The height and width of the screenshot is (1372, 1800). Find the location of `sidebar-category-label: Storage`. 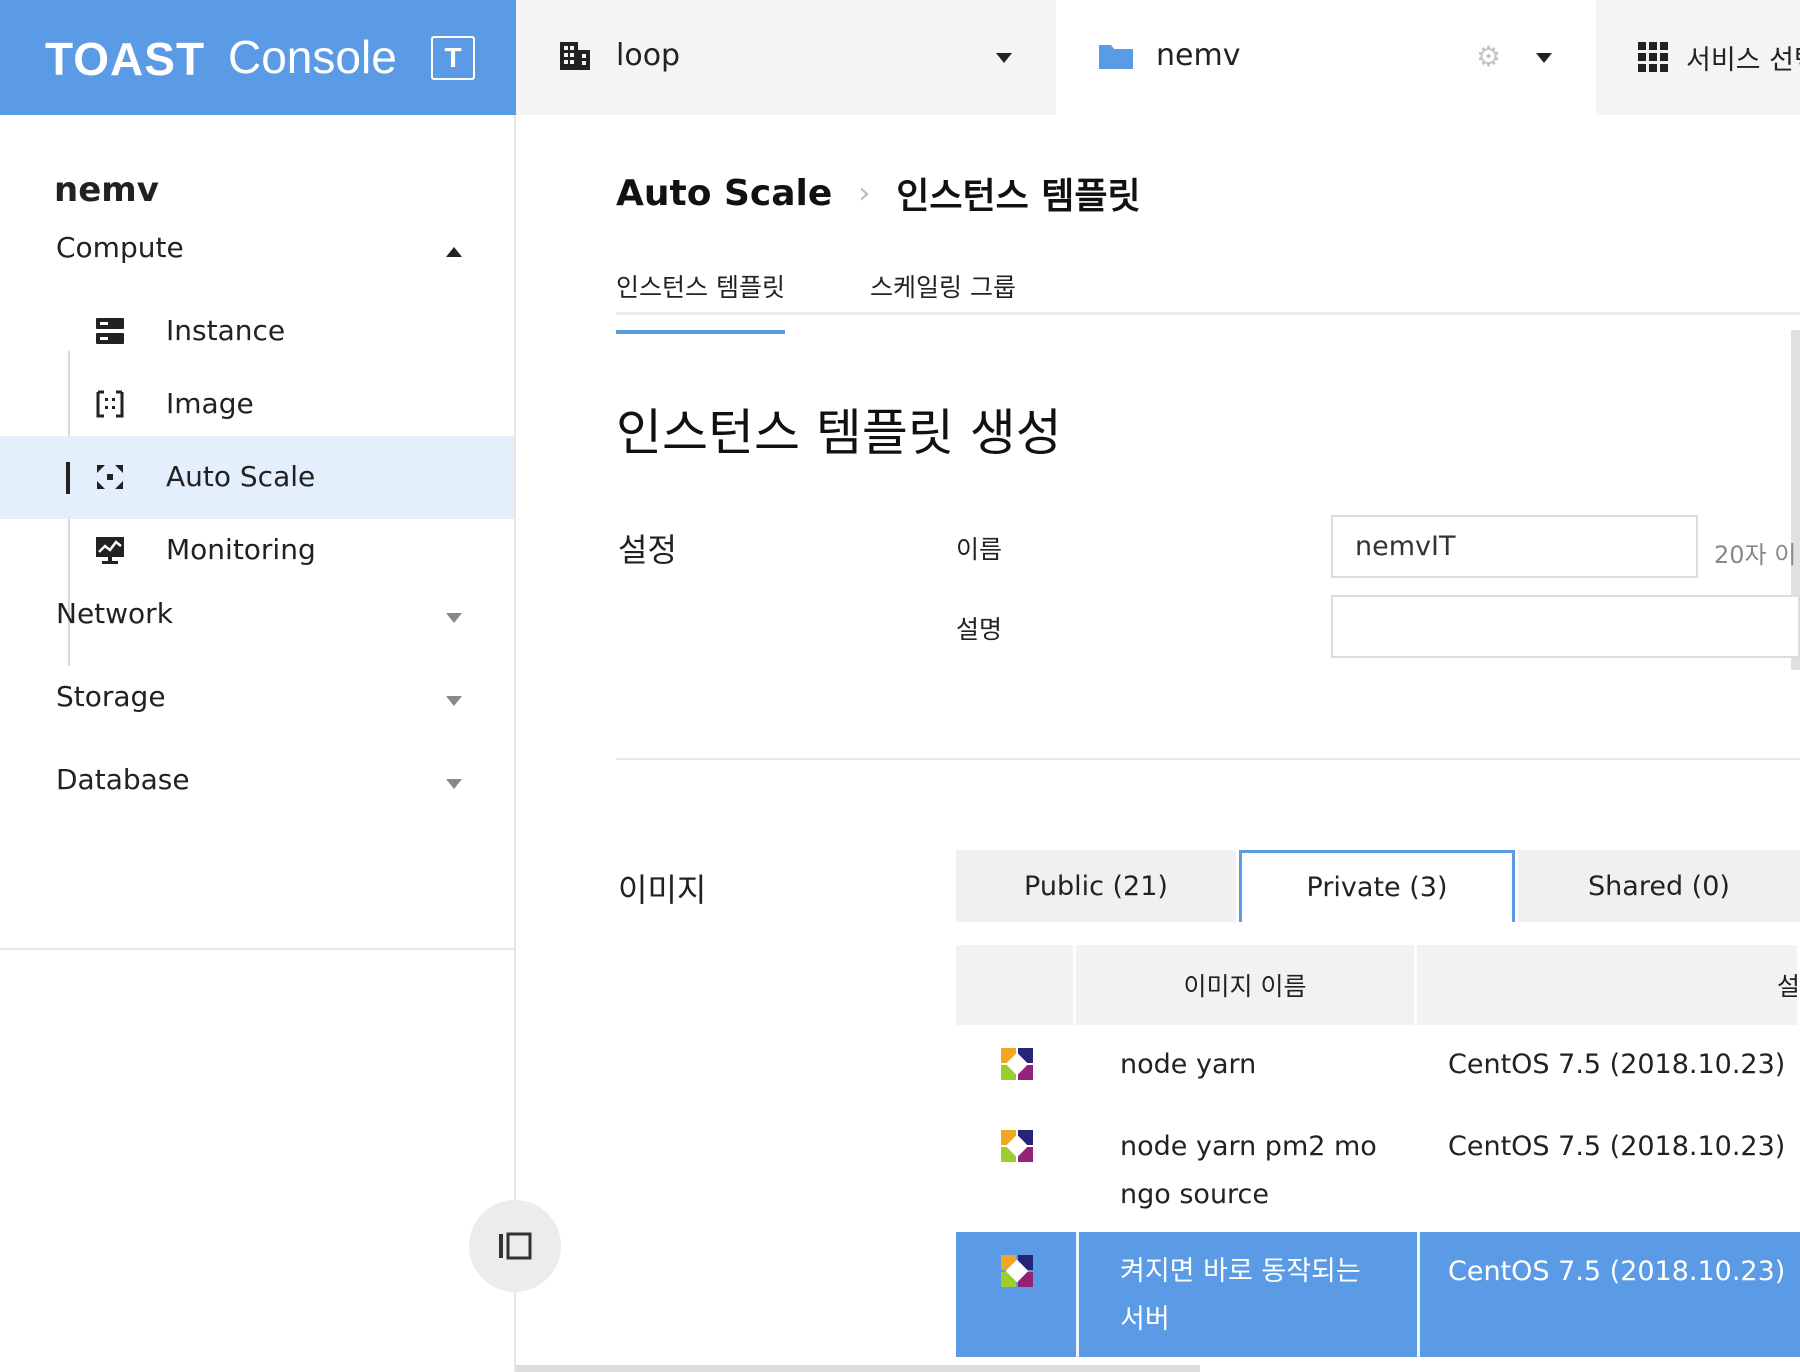

sidebar-category-label: Storage is located at coordinates (111, 696).